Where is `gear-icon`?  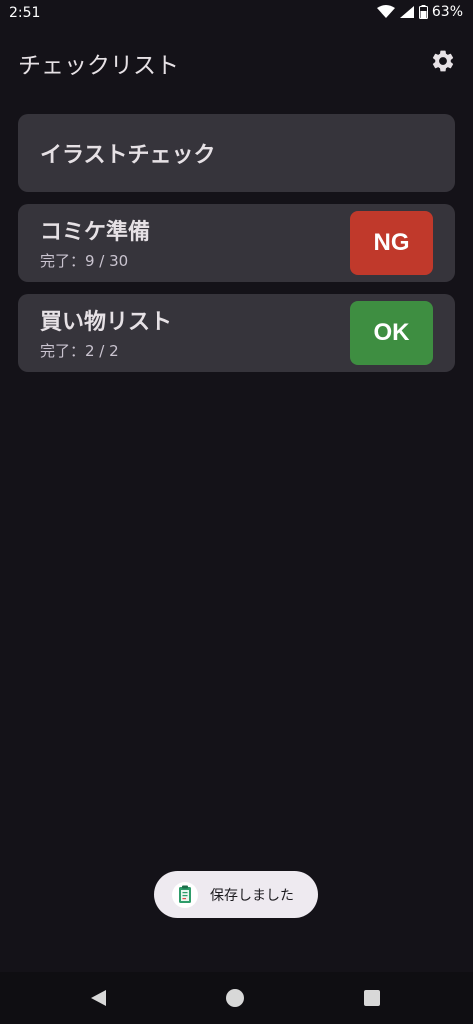
gear-icon is located at coordinates (443, 61).